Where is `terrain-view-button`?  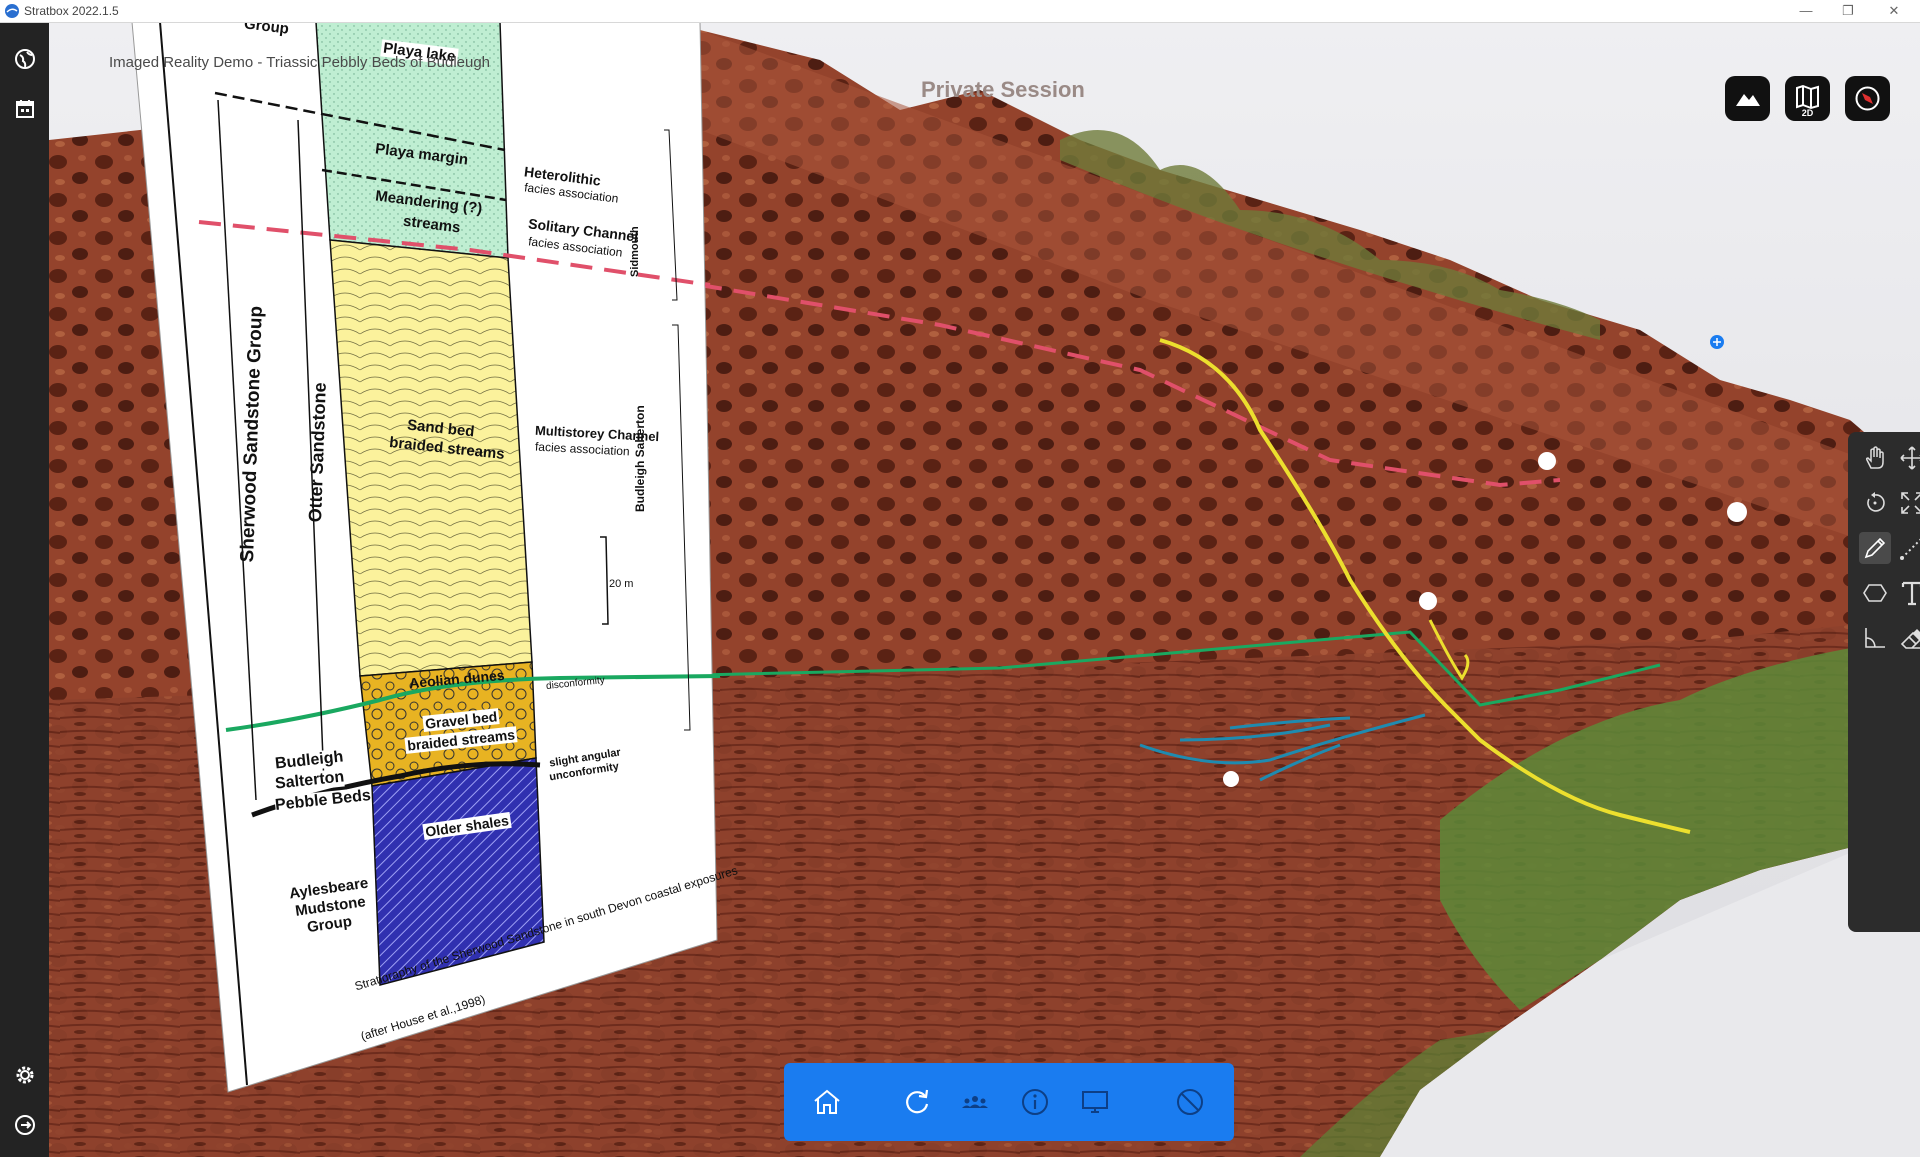
terrain-view-button is located at coordinates (1747, 98).